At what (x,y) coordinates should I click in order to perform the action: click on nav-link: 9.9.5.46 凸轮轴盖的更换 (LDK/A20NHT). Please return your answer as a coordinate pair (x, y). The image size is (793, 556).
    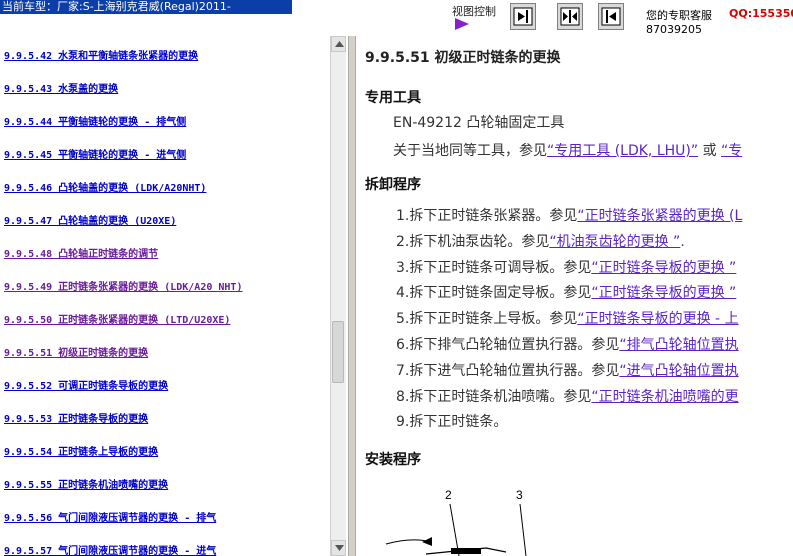
    Looking at the image, I should click on (105, 186).